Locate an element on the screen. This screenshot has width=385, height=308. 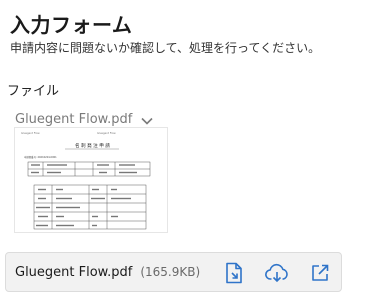
open-external-icon is located at coordinates (320, 273).